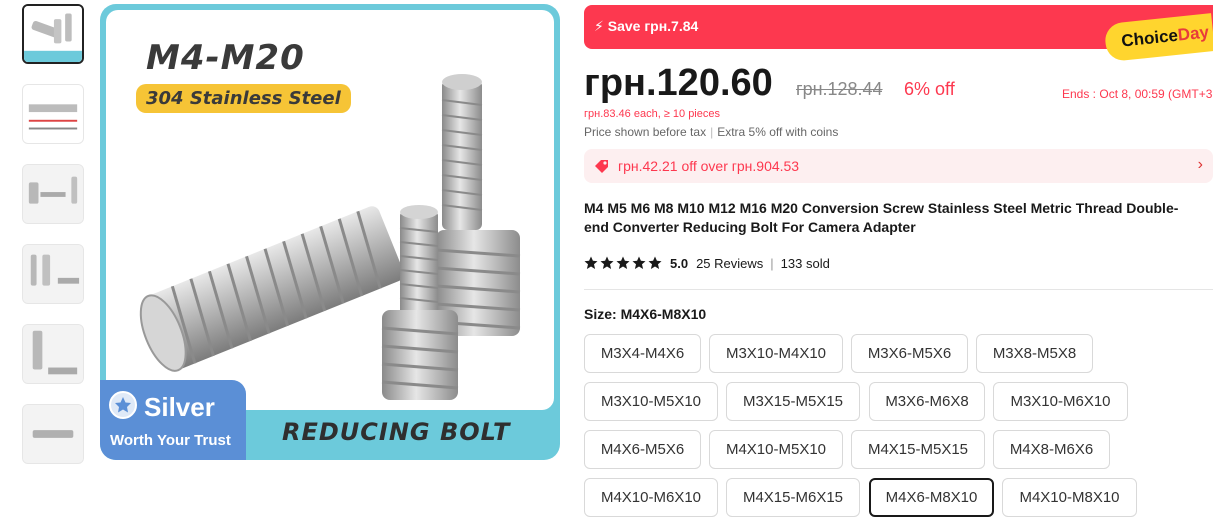 The height and width of the screenshot is (531, 1213). I want to click on promo-bar: ⚡ Save грн.7.84 ChoiceDay, so click(898, 34).